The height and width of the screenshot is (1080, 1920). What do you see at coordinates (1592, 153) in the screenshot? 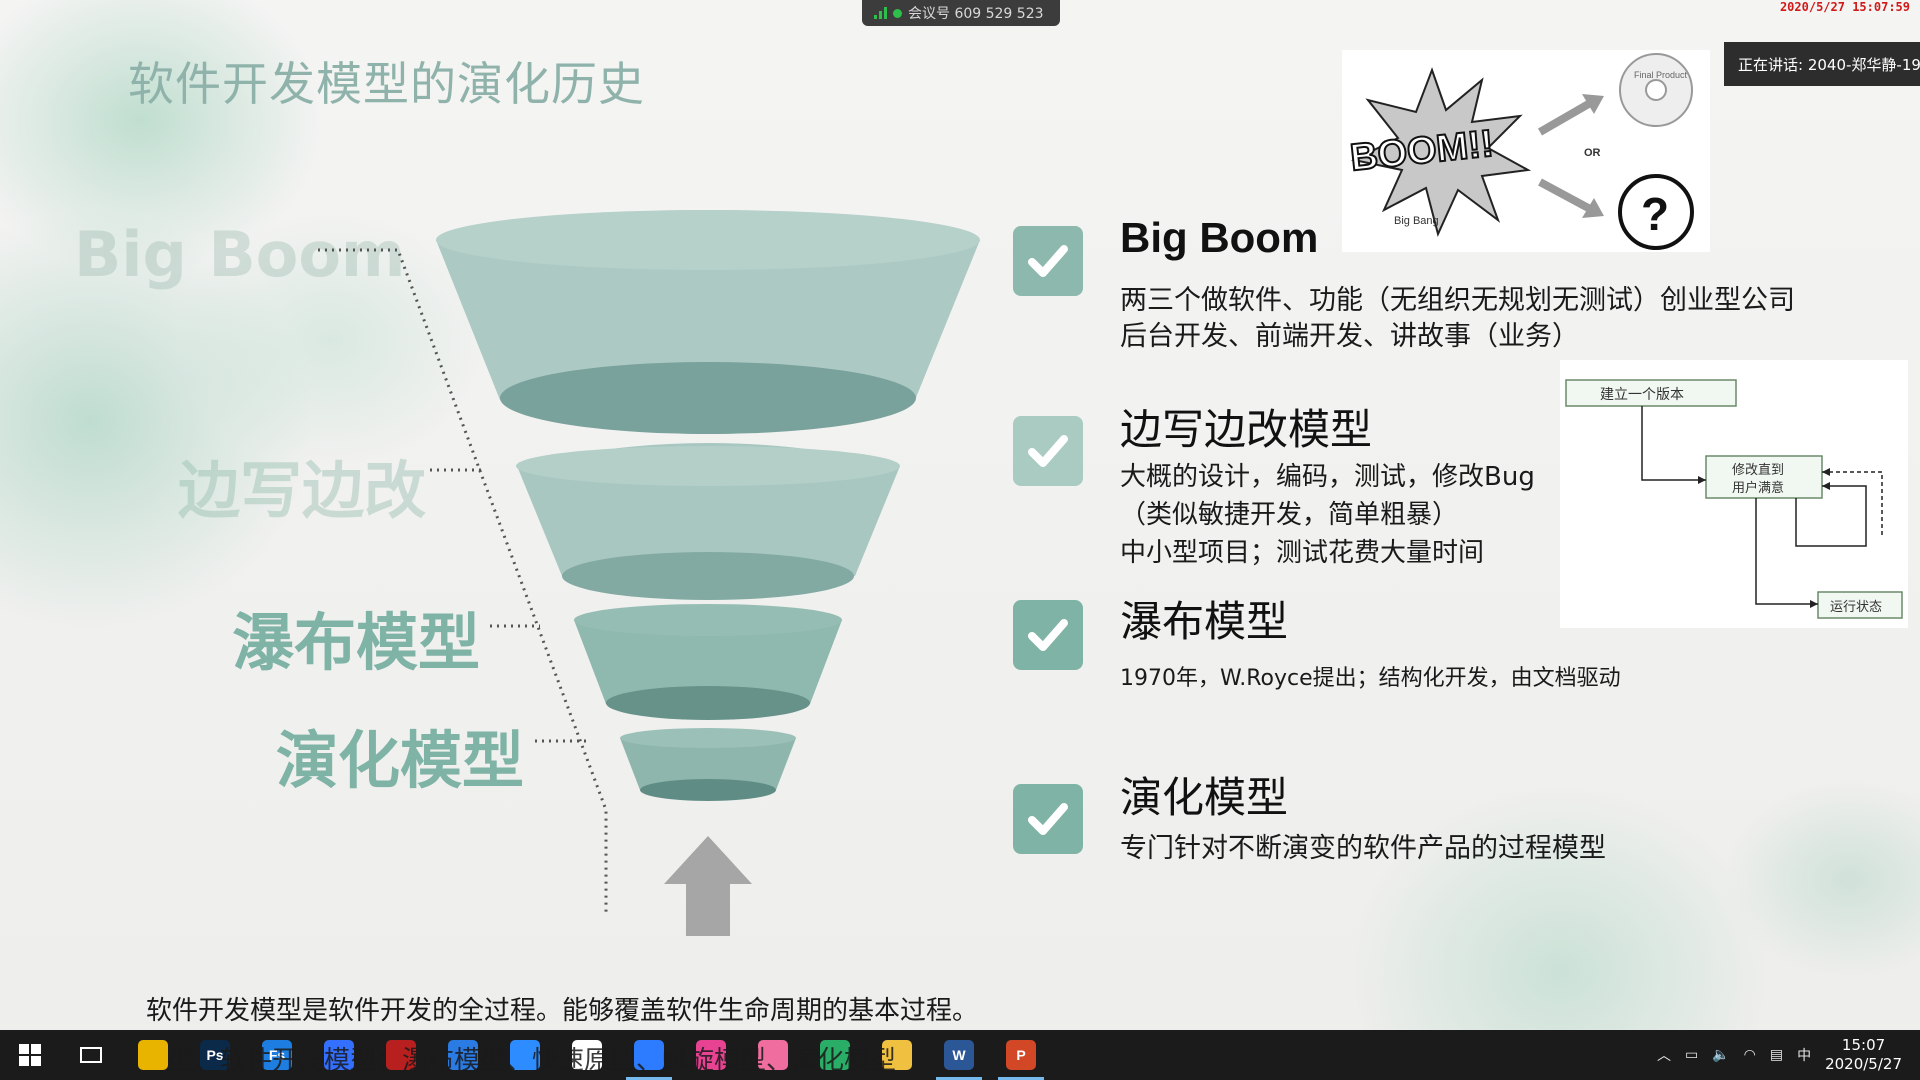
I see `or-text: OR` at bounding box center [1592, 153].